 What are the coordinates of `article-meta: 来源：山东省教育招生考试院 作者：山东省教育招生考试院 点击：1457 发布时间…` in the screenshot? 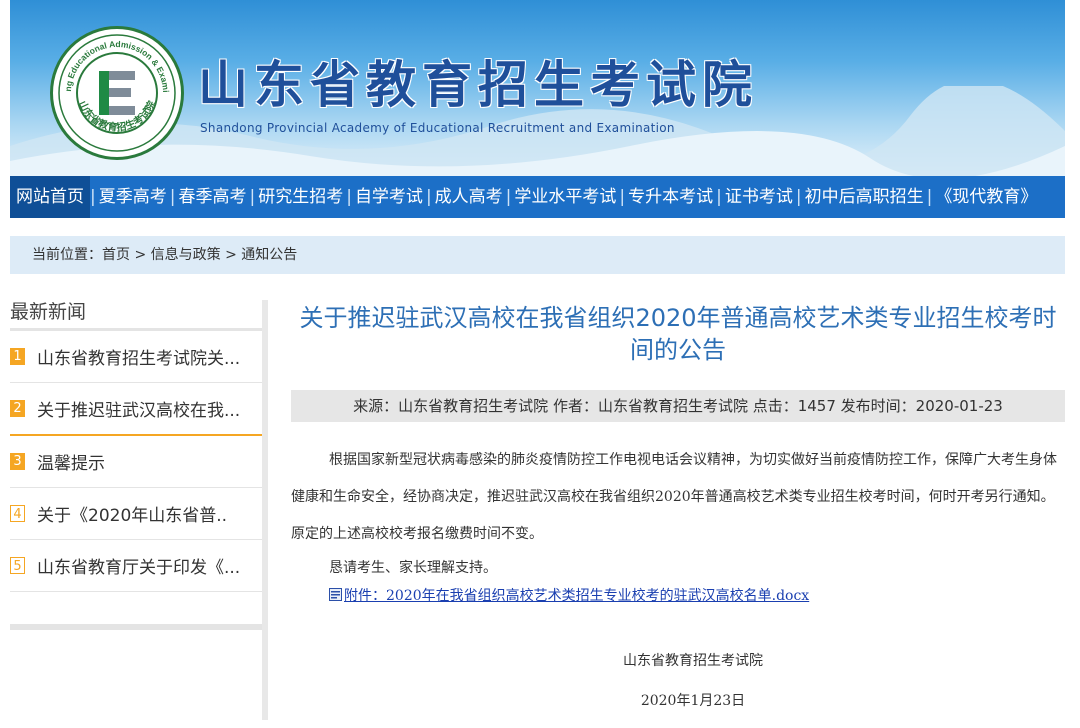 It's located at (678, 406).